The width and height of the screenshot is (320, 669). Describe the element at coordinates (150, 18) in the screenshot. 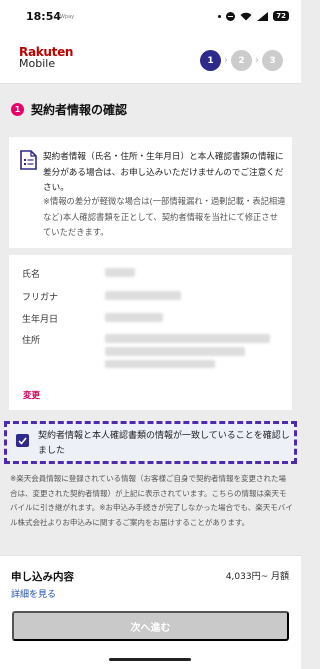

I see `status-bar: 18:54 Wpay 72` at that location.